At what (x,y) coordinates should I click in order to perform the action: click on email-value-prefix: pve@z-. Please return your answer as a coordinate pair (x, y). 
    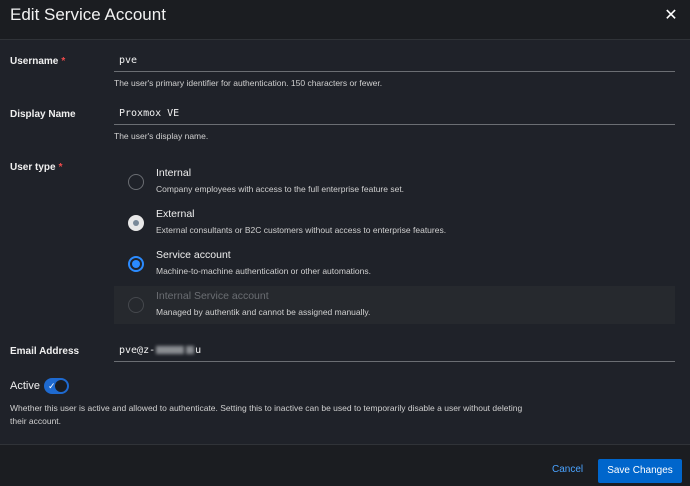
    Looking at the image, I should click on (137, 350).